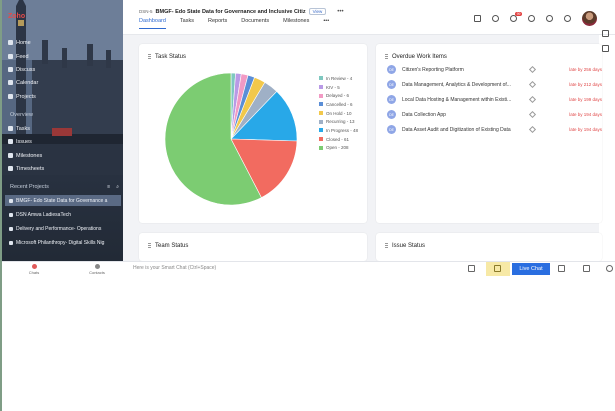  Describe the element at coordinates (589, 18) in the screenshot. I see `user-avatar` at that location.